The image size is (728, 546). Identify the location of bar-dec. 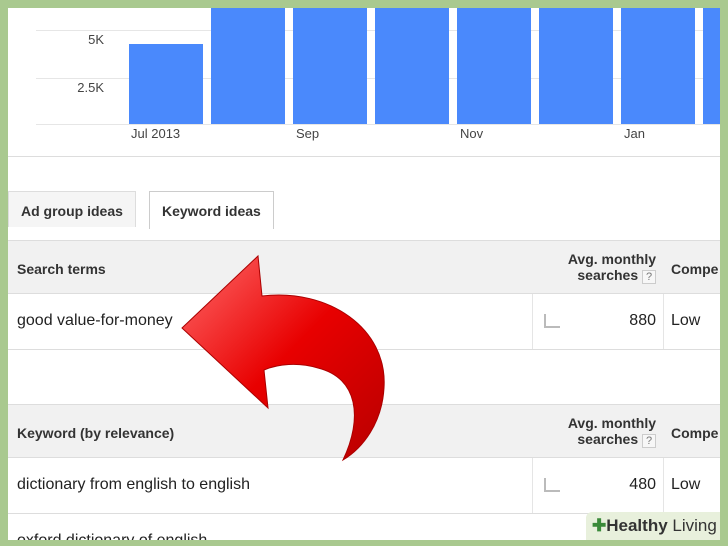
(576, 66).